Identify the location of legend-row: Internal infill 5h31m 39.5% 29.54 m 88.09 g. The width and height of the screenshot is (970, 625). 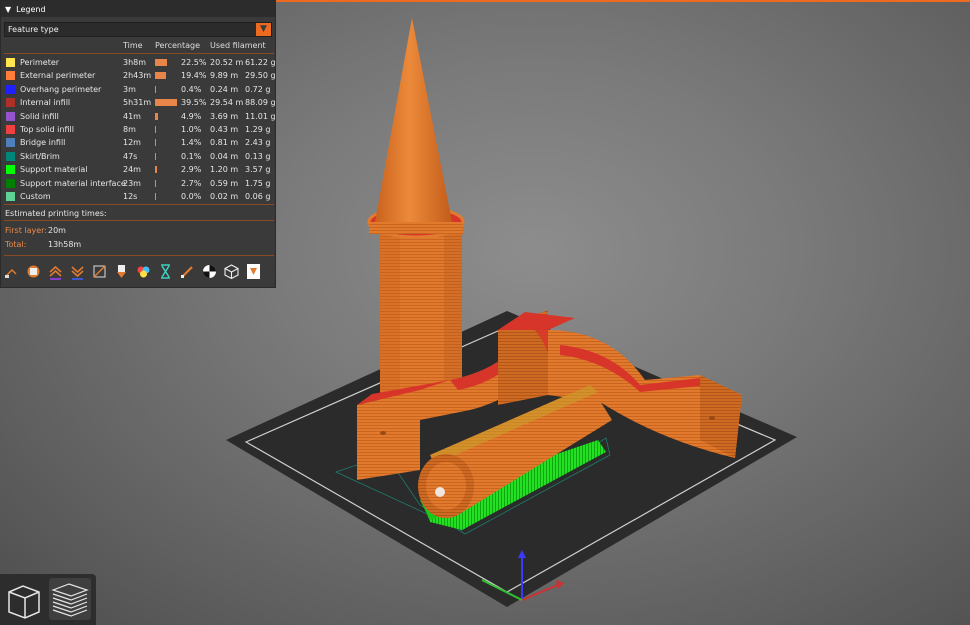
(139, 102).